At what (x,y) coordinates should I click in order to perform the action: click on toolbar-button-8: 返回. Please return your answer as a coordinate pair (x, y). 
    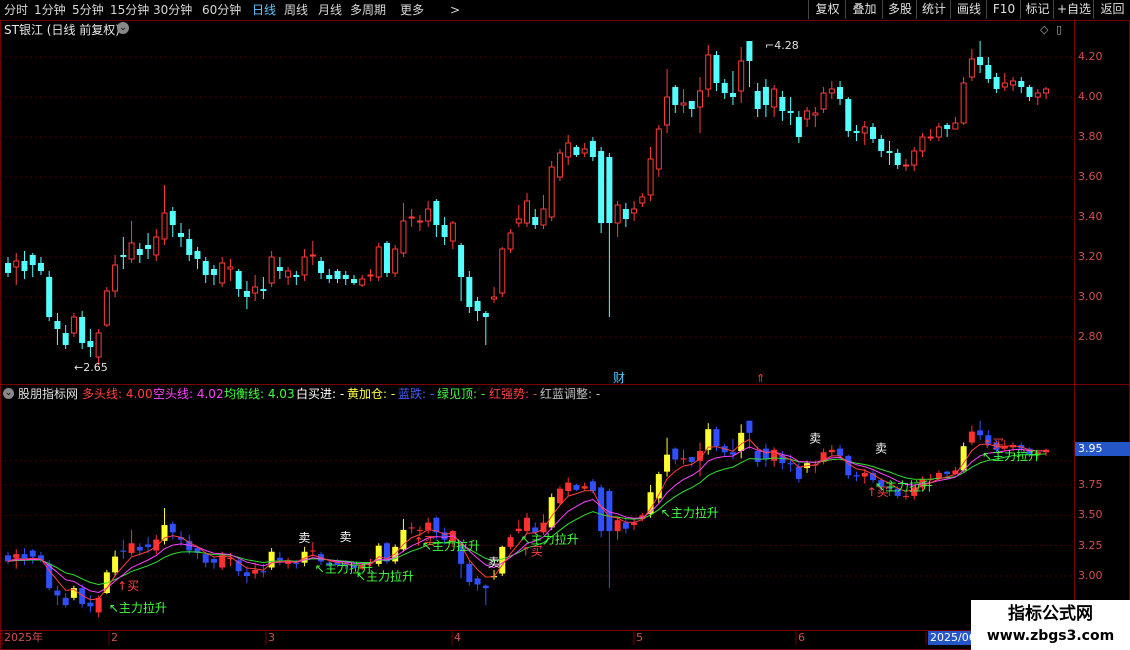
    Looking at the image, I should click on (1111, 9).